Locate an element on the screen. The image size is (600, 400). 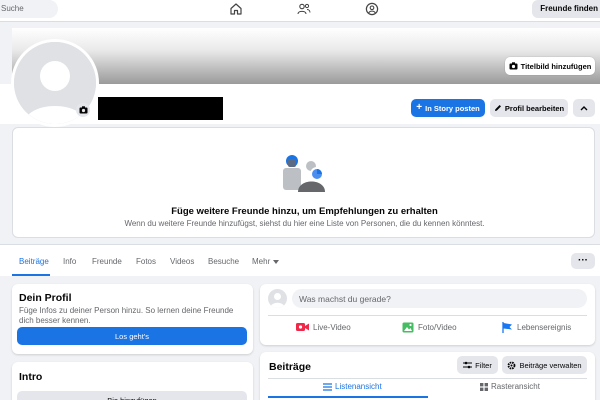
tab-mehr: Mehr is located at coordinates (266, 261).